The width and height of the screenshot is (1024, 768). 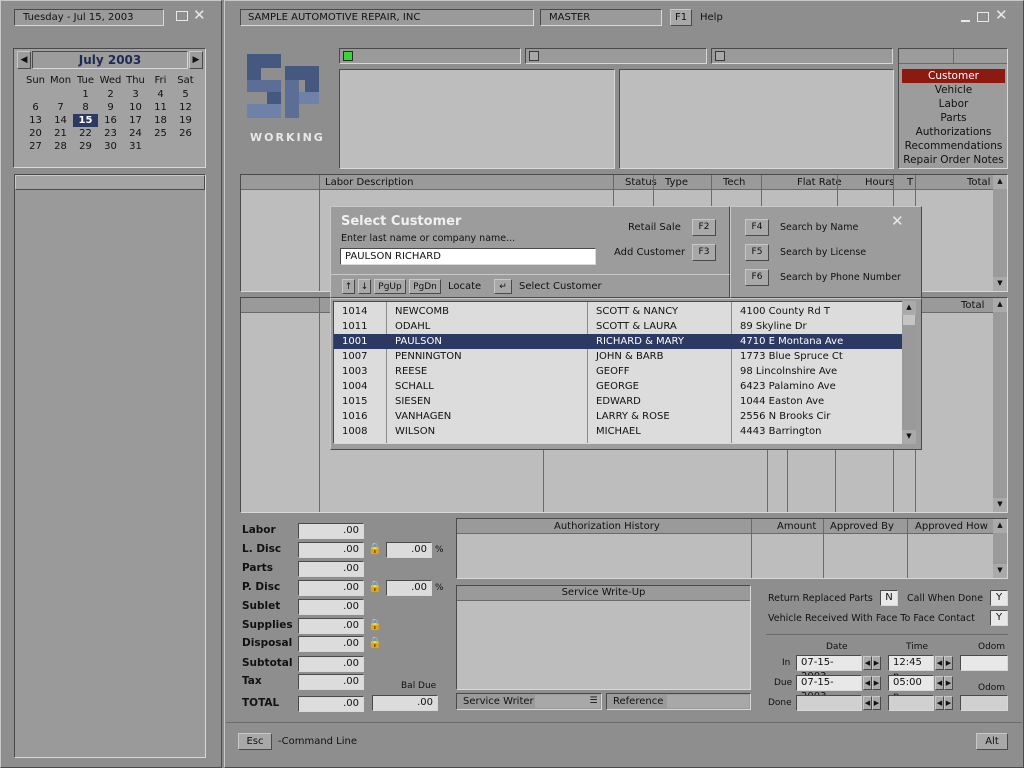 What do you see at coordinates (135, 120) in the screenshot?
I see `calendar-day: 17` at bounding box center [135, 120].